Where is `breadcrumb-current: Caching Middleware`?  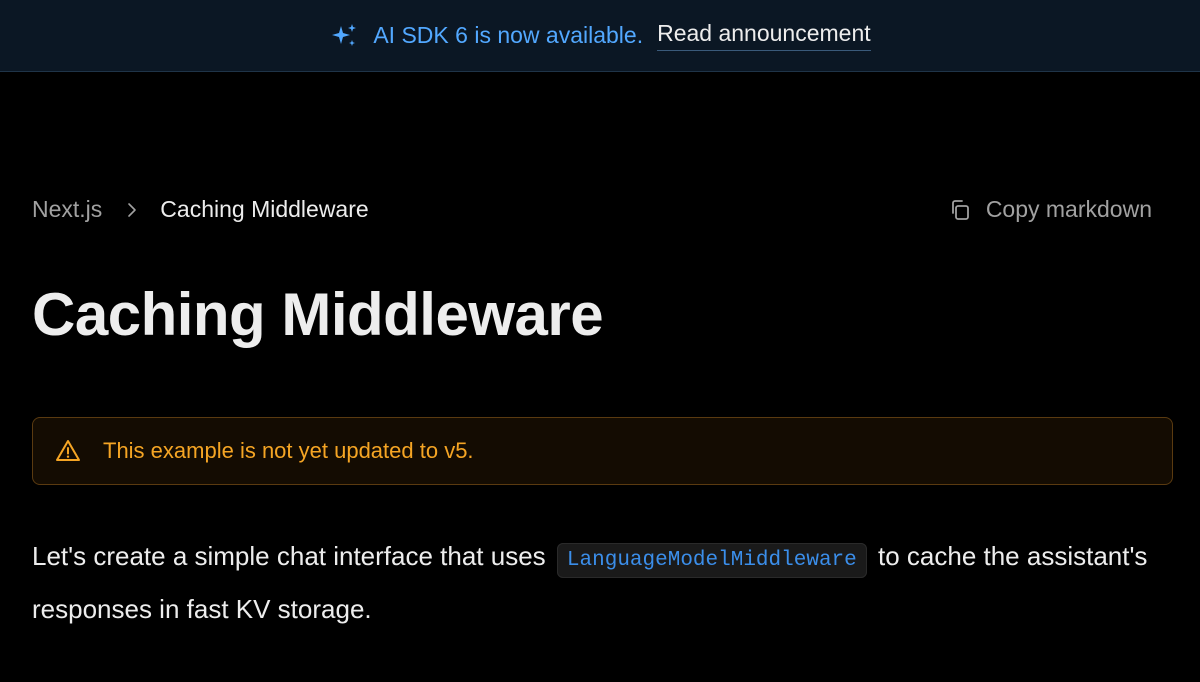 breadcrumb-current: Caching Middleware is located at coordinates (264, 209).